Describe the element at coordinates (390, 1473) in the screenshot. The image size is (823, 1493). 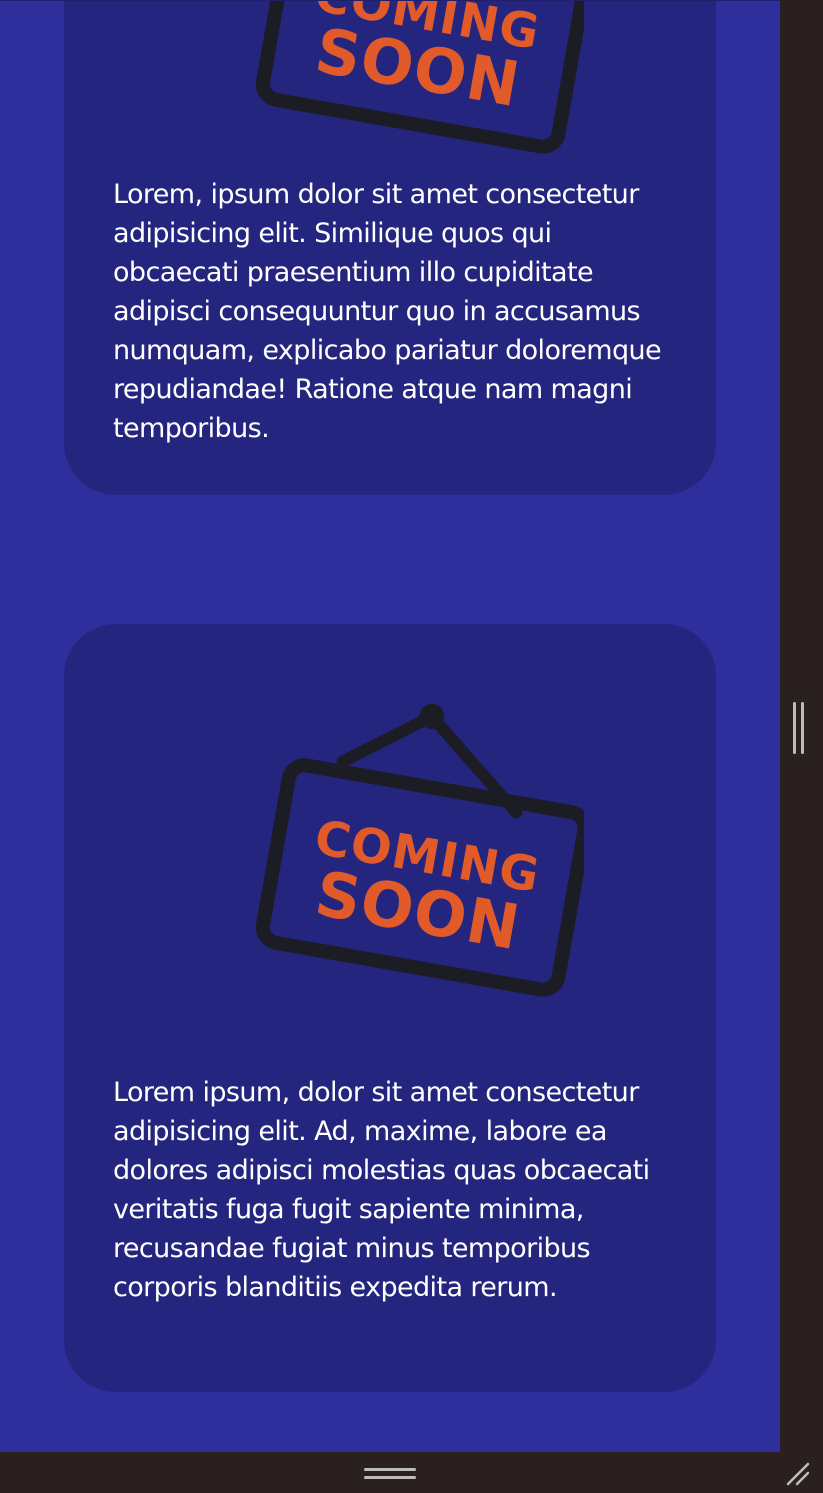
I see `horizontal-split-handle-icon` at that location.